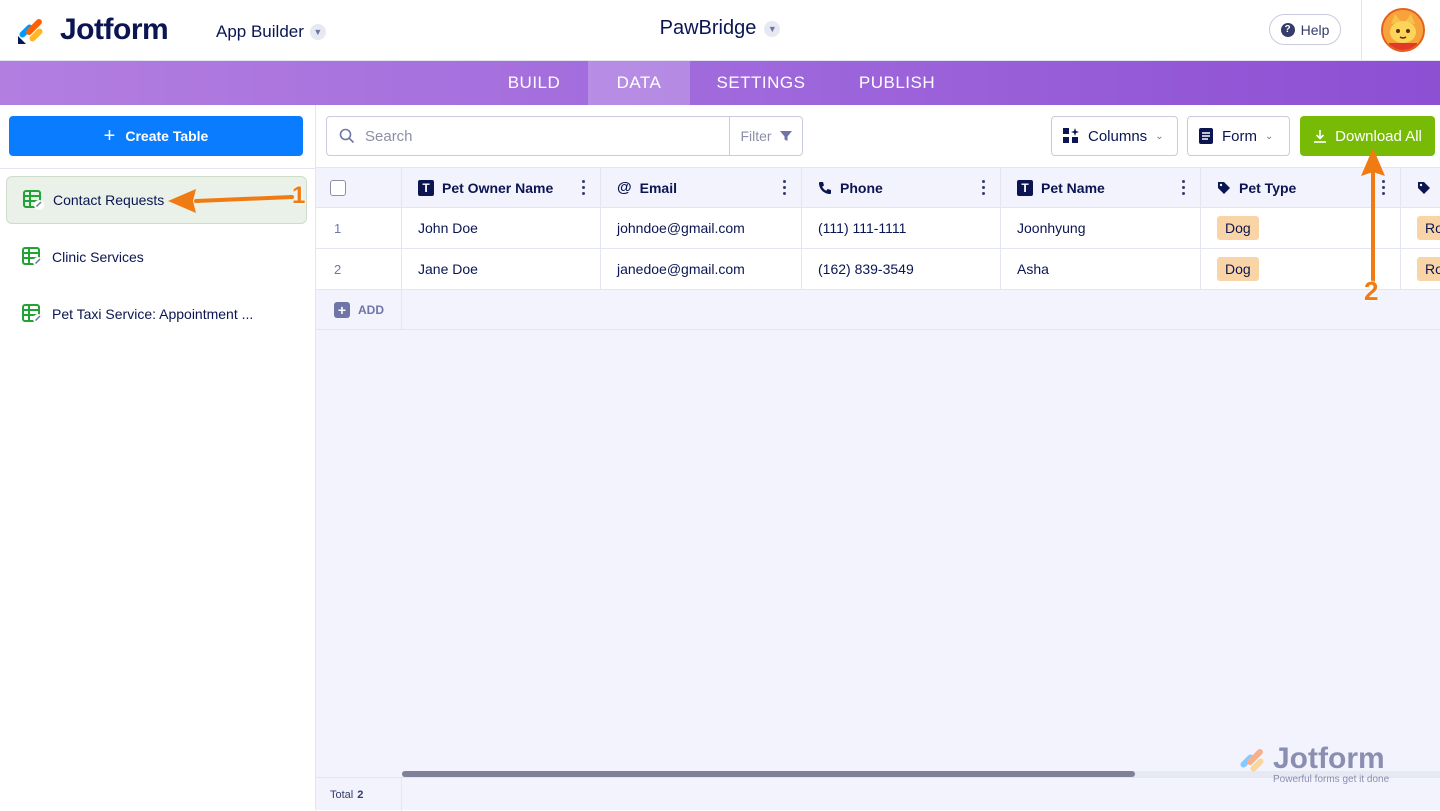  What do you see at coordinates (342, 794) in the screenshot?
I see `total-label: Total` at bounding box center [342, 794].